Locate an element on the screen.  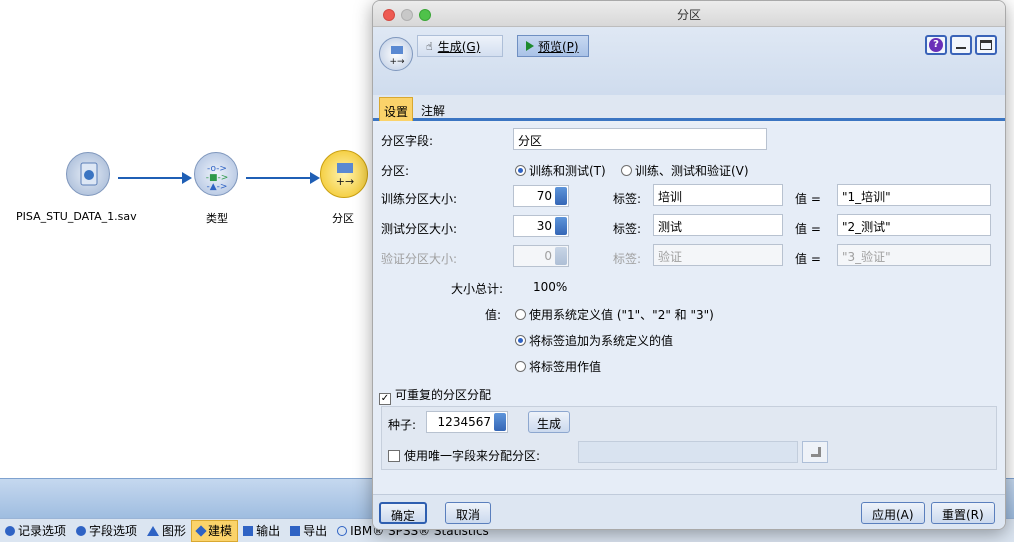
window-controls: ? is located at coordinates (961, 45).